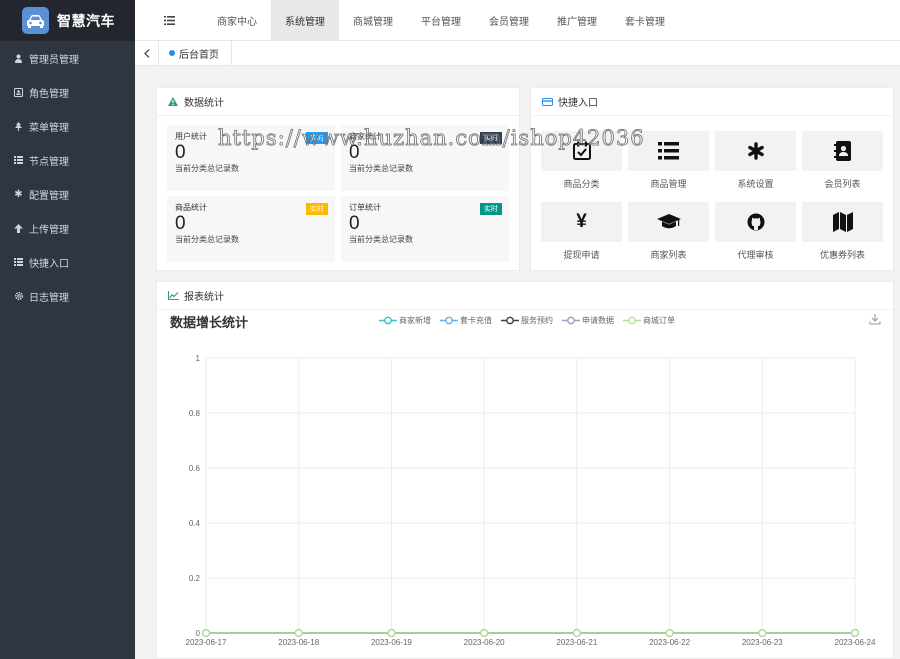 This screenshot has height=659, width=900. Describe the element at coordinates (49, 196) in the screenshot. I see `sidebar-item-label: 配置管理` at that location.